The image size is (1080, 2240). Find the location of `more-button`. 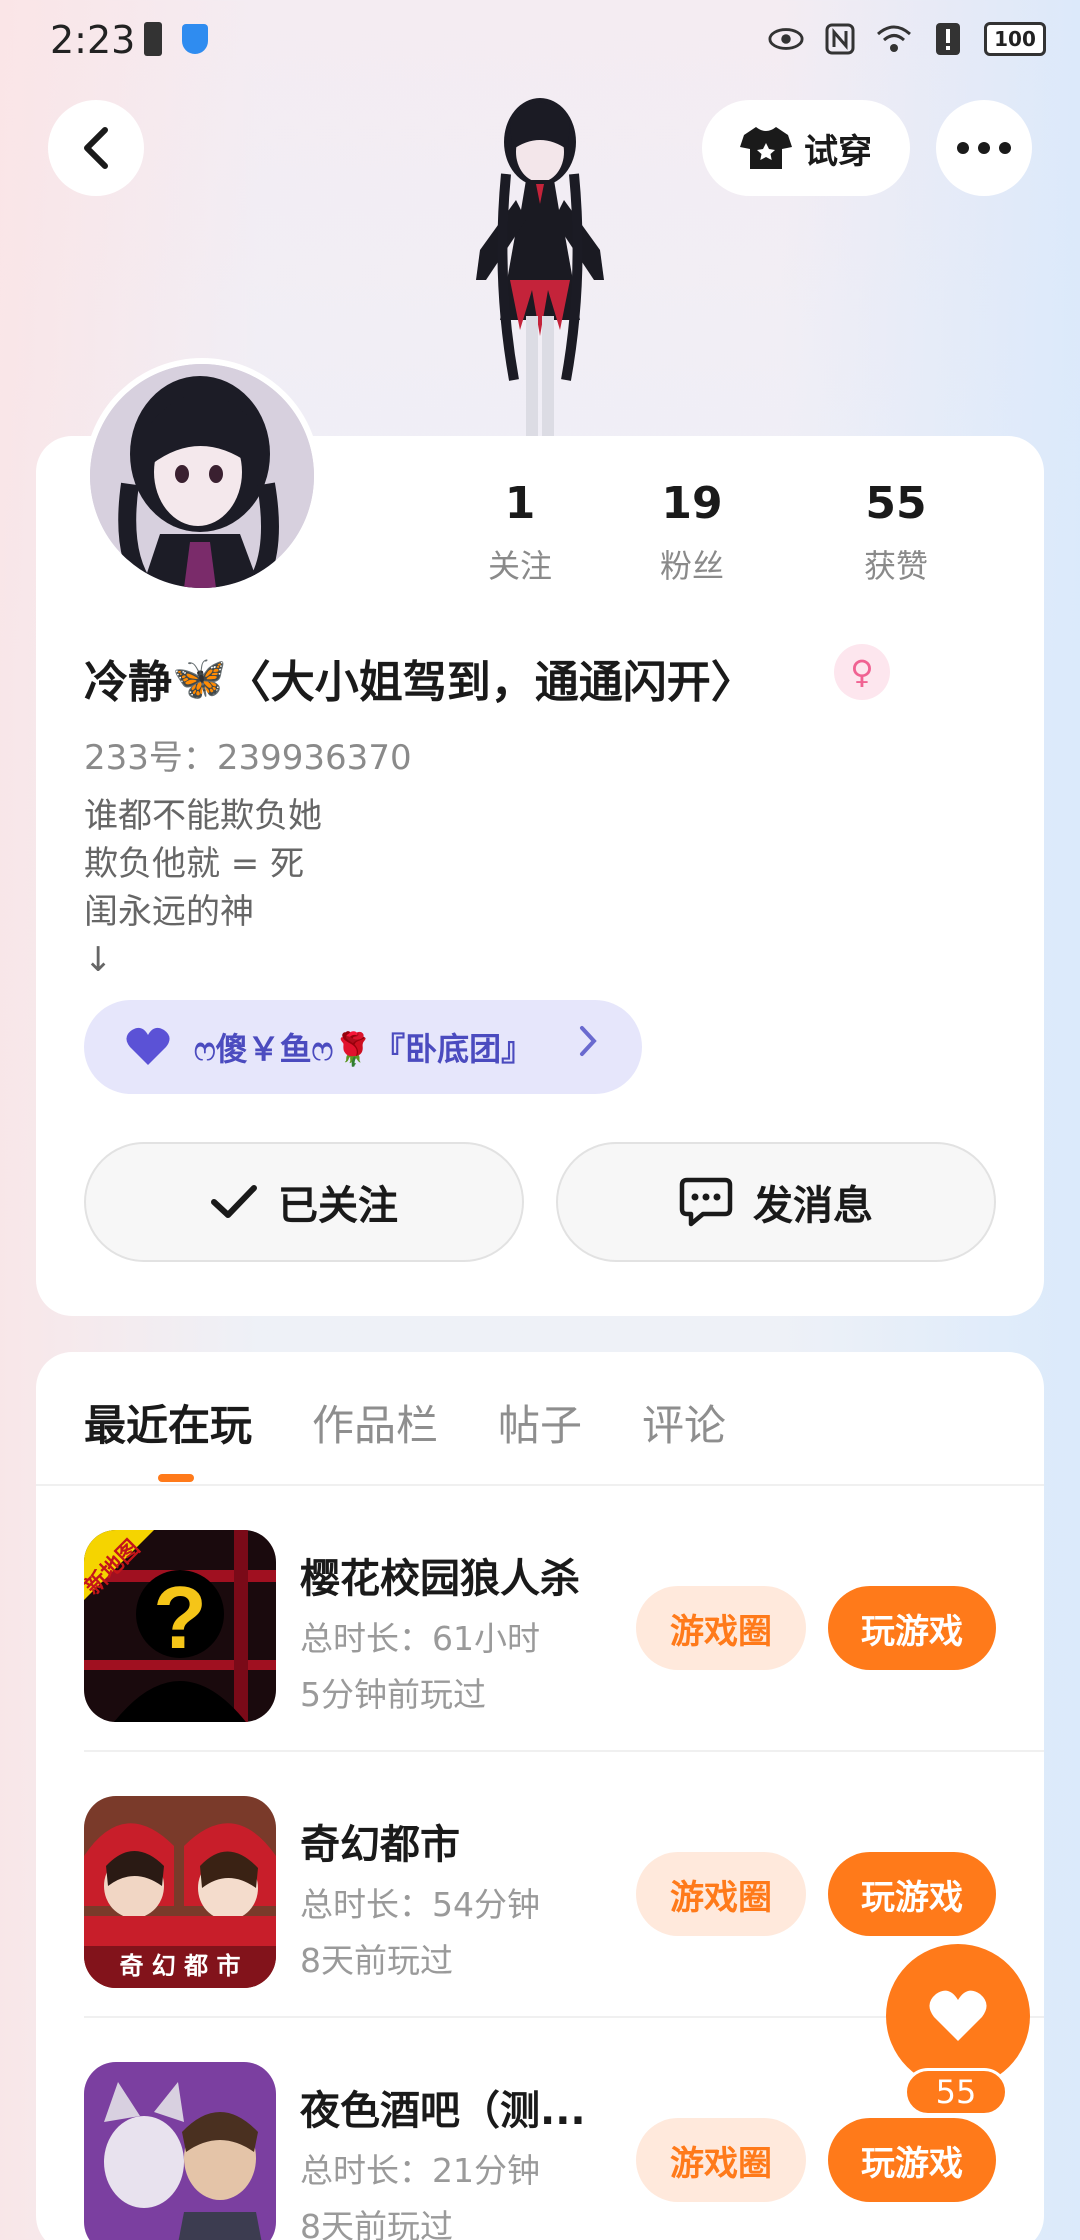

more-button is located at coordinates (984, 148).